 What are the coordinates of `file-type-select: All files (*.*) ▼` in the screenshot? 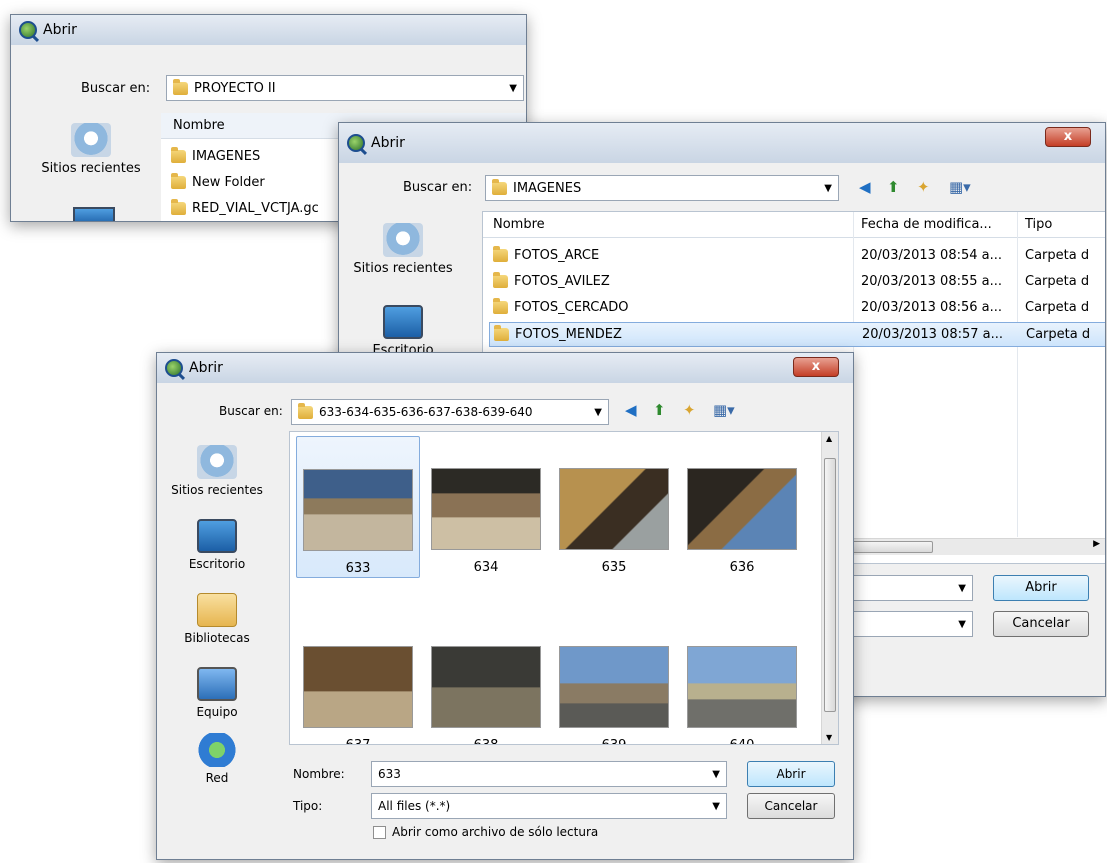 It's located at (549, 806).